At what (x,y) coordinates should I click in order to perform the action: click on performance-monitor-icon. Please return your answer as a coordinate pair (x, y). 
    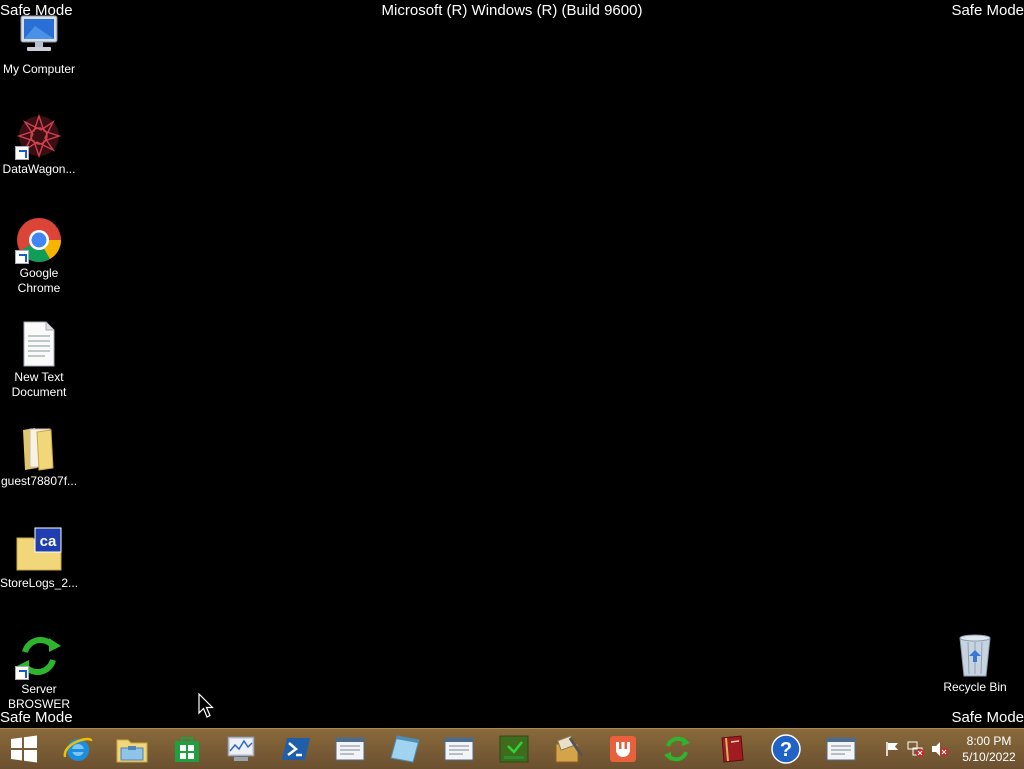
    Looking at the image, I should click on (241, 748).